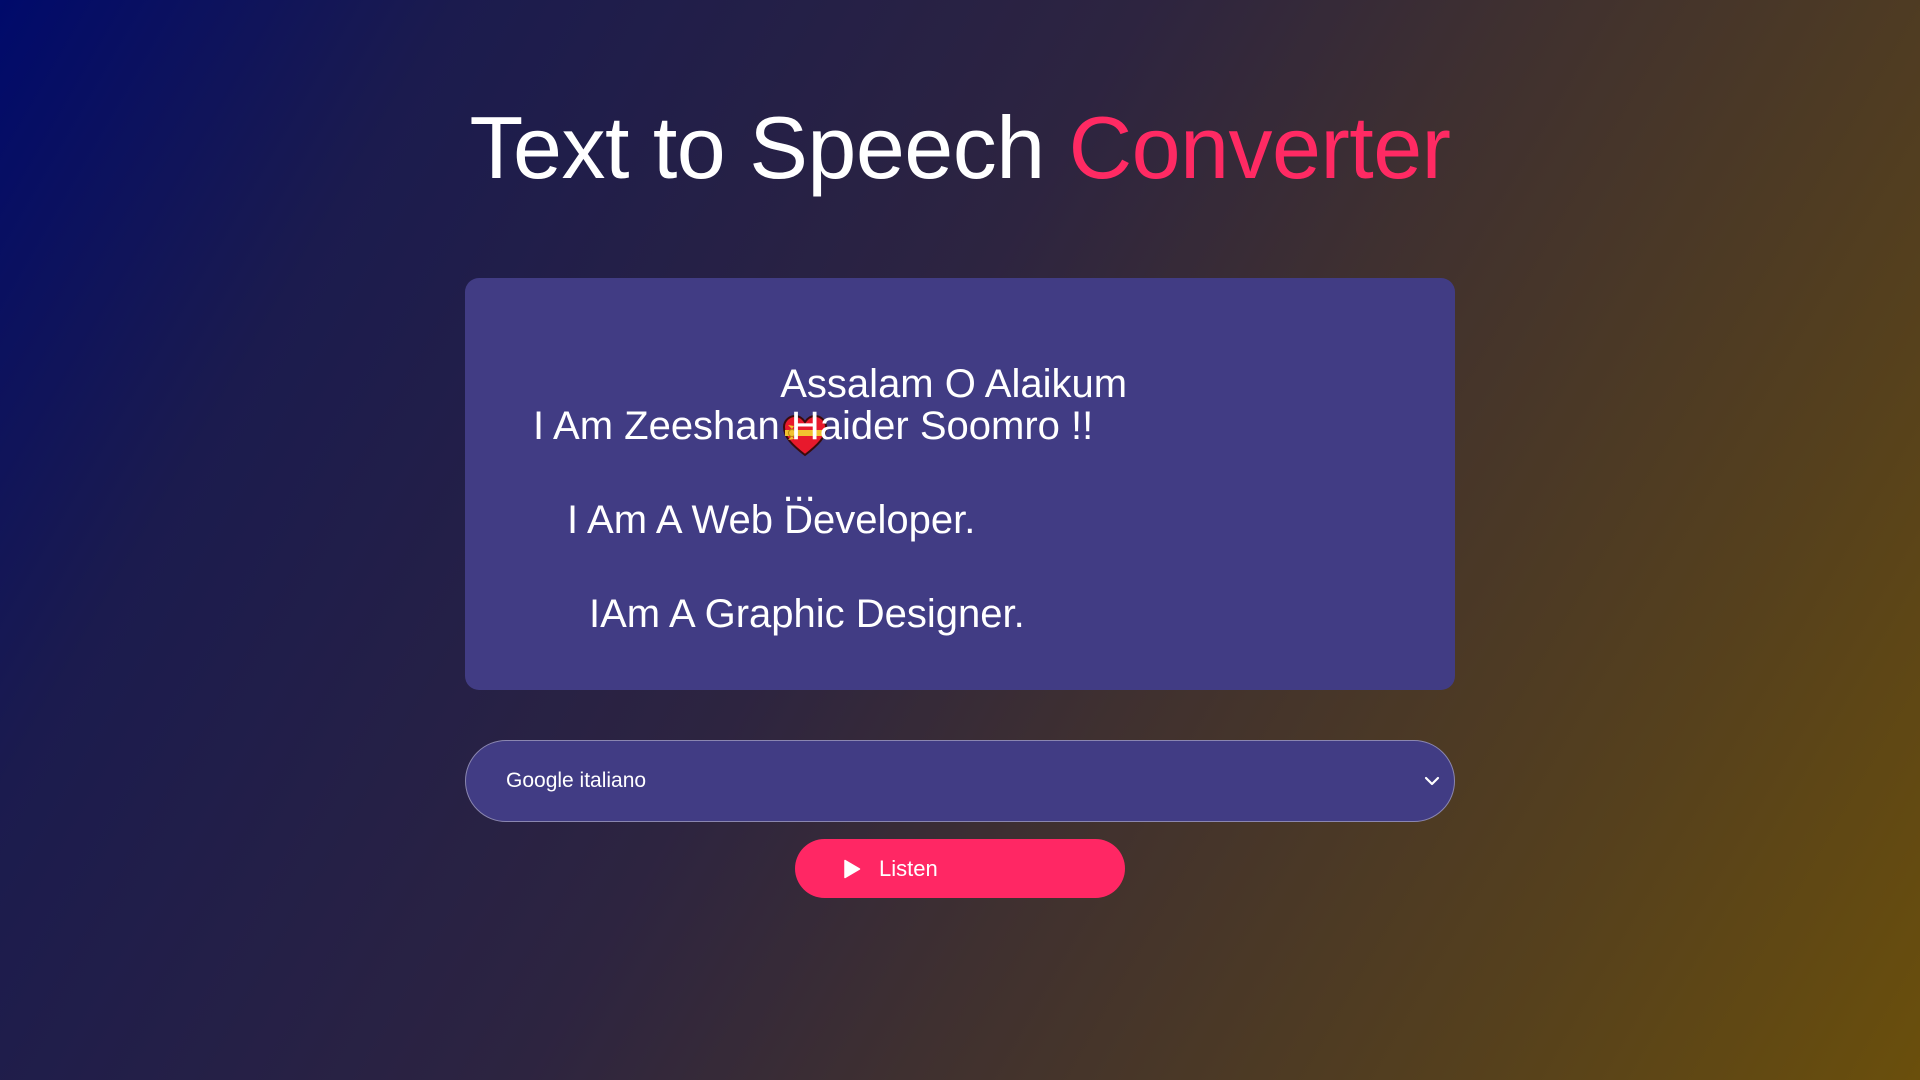 The width and height of the screenshot is (1920, 1080). Describe the element at coordinates (807, 614) in the screenshot. I see `text-line-4: IAm A Graphic Designer.` at that location.